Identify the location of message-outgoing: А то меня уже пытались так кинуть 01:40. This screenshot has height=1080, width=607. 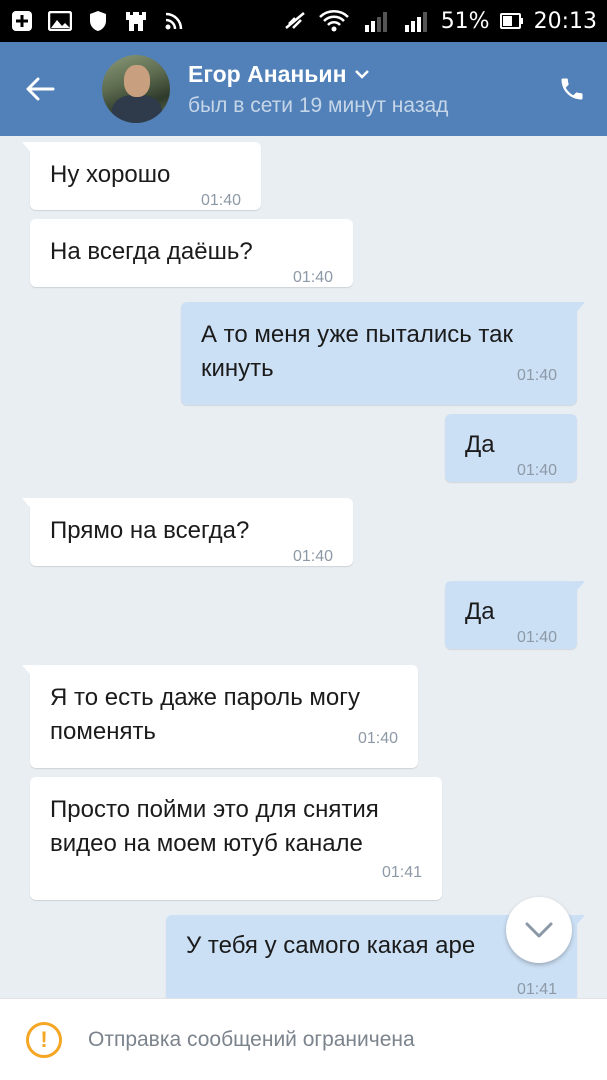
(383, 353).